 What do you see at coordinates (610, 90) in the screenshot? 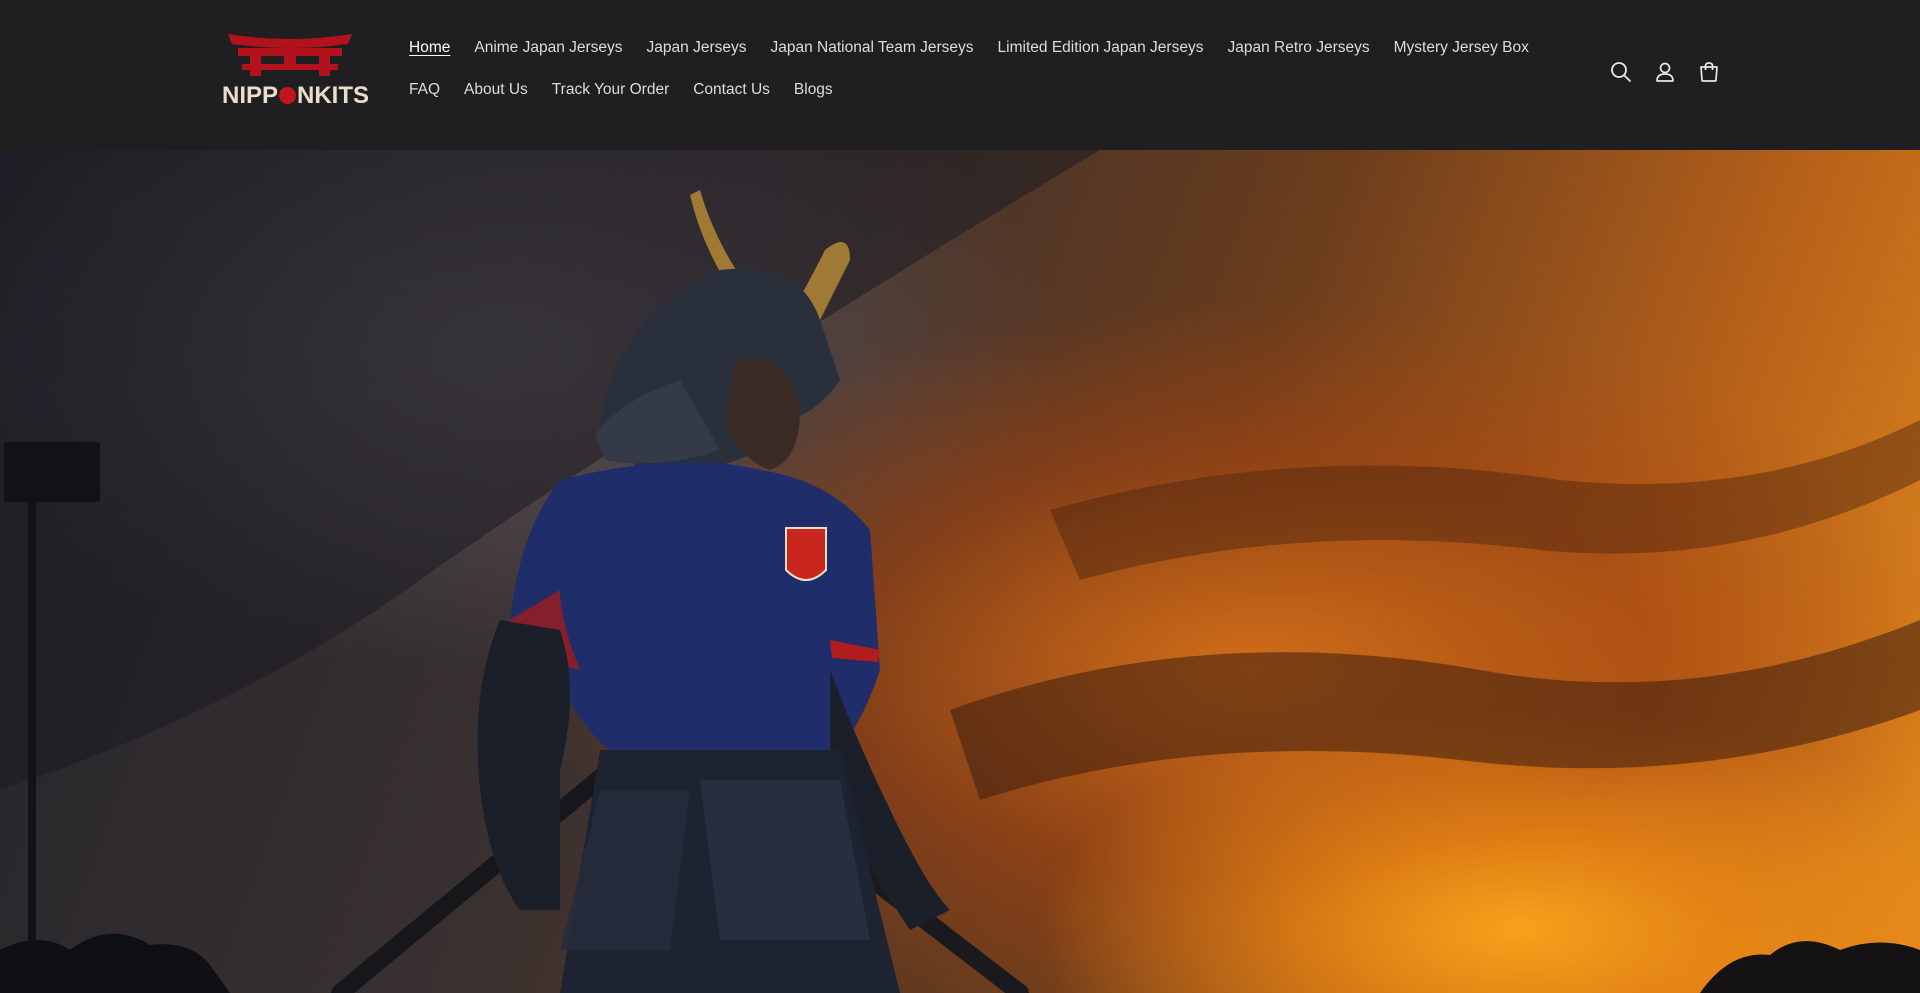
I see `nav-track-your-order: Track Your Order` at bounding box center [610, 90].